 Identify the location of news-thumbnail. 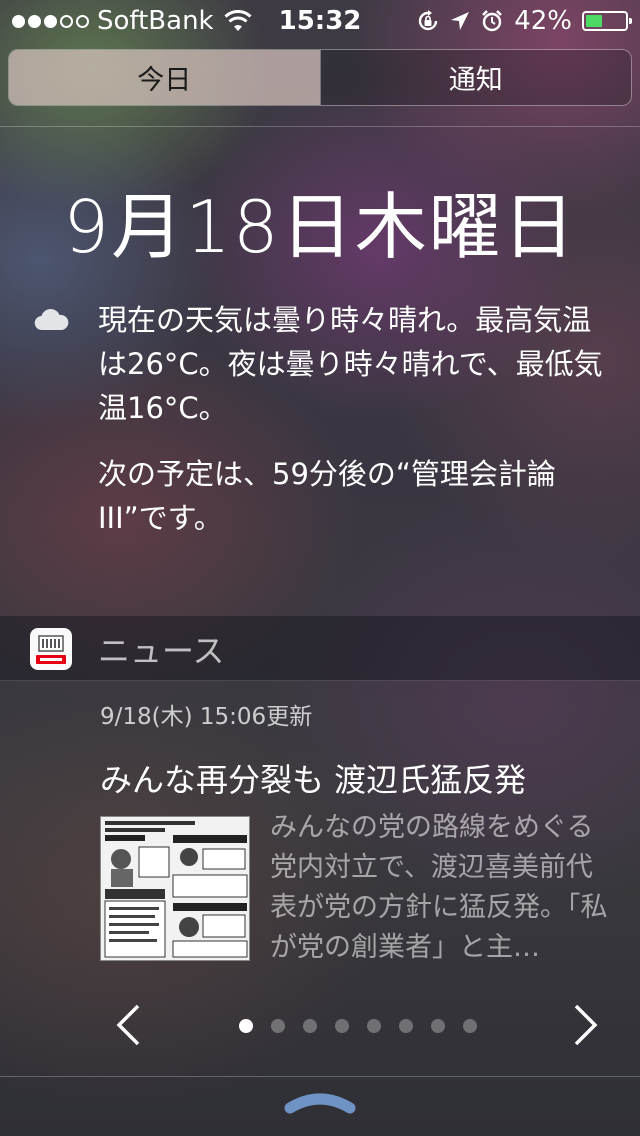
(175, 888).